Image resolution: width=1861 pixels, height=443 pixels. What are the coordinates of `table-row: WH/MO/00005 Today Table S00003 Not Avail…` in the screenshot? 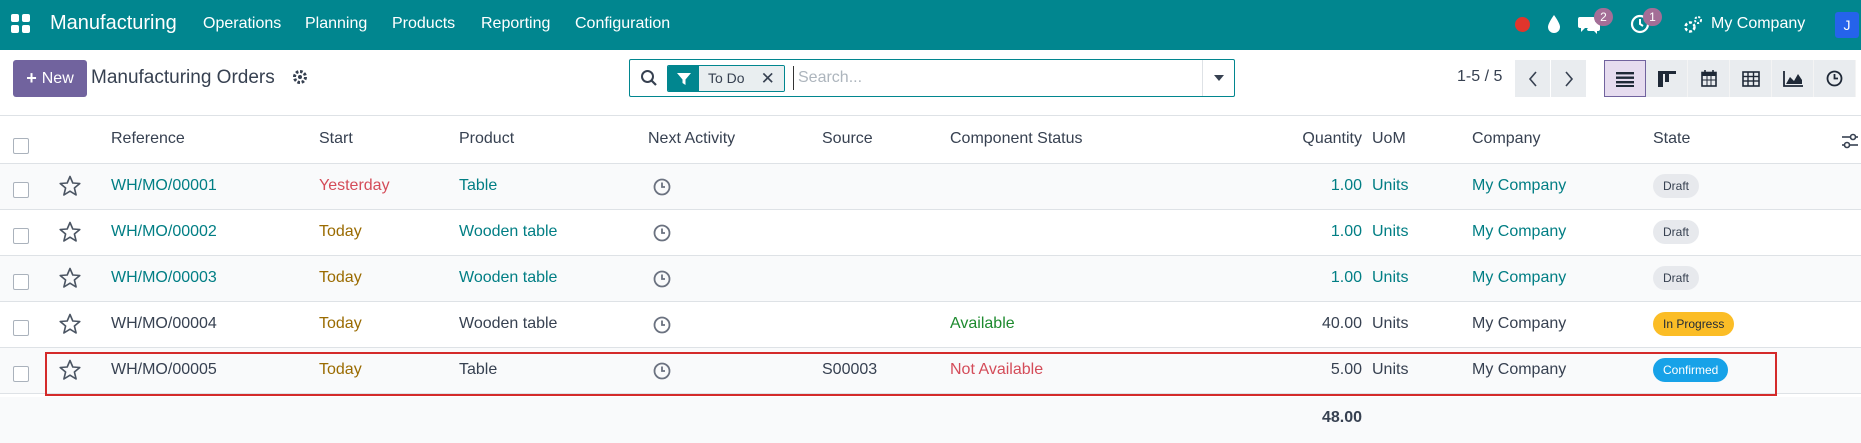 It's located at (930, 371).